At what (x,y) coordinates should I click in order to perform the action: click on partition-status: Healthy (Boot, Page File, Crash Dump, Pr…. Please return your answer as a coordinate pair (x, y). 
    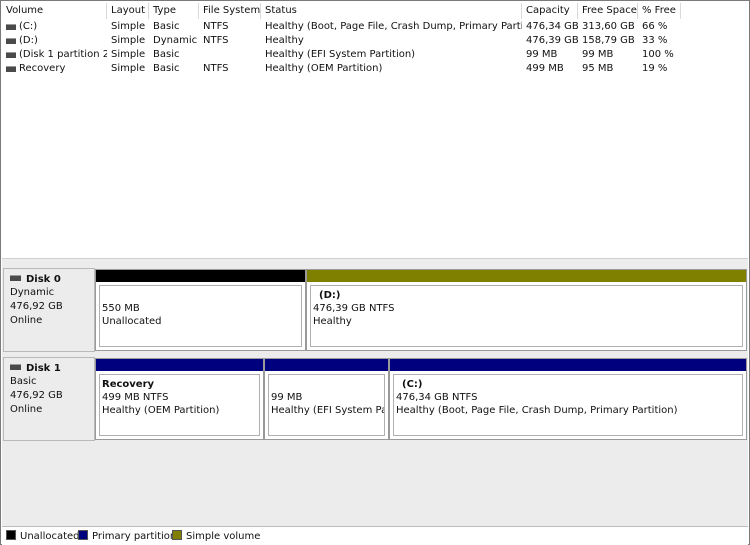
    Looking at the image, I should click on (537, 410).